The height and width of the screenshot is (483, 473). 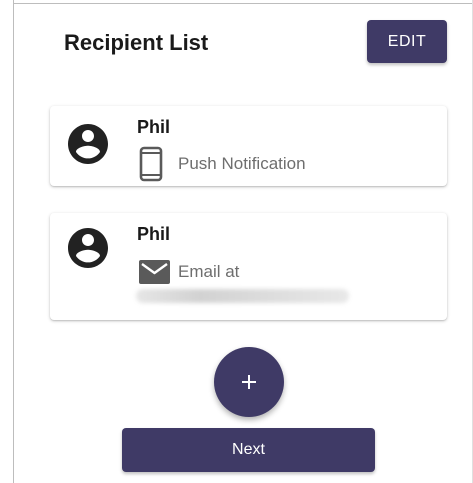 I want to click on plus-icon, so click(x=249, y=382).